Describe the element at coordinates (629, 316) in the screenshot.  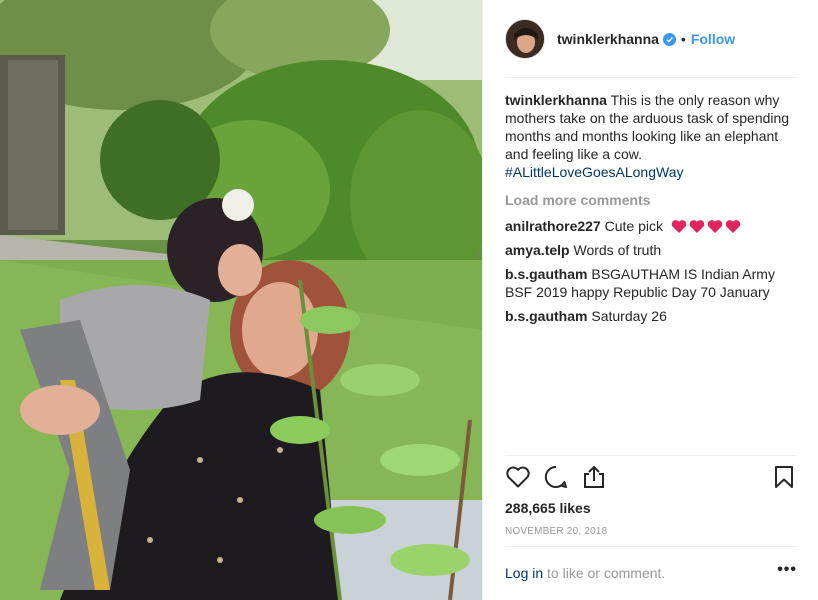
I see `comment-text: Saturday 26` at that location.